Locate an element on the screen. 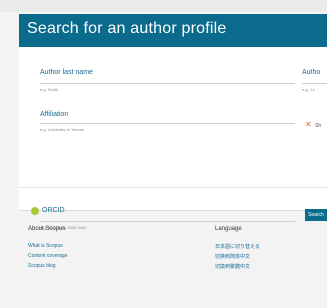 This screenshot has width=327, height=308. last-name-placeholder: e.g. Smith is located at coordinates (49, 89).